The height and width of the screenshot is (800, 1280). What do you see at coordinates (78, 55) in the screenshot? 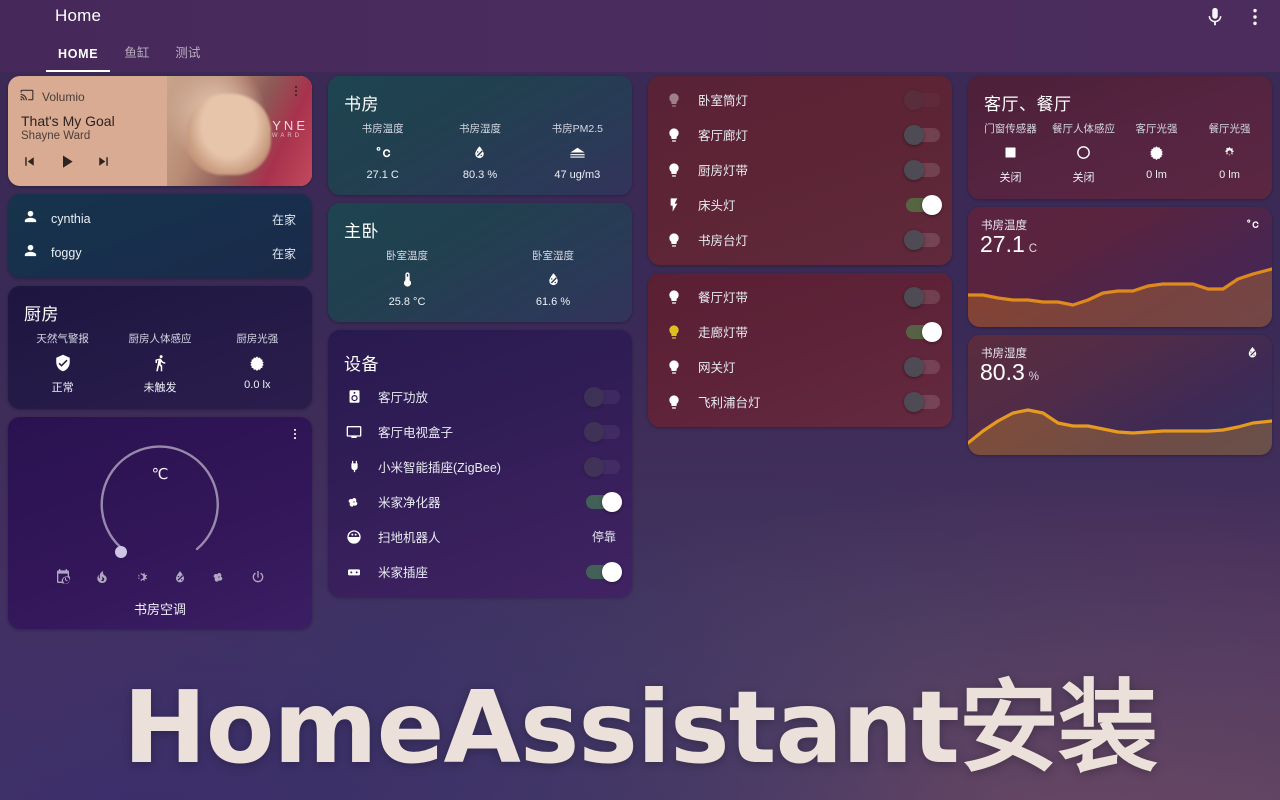
I see `tab-home: HOME` at bounding box center [78, 55].